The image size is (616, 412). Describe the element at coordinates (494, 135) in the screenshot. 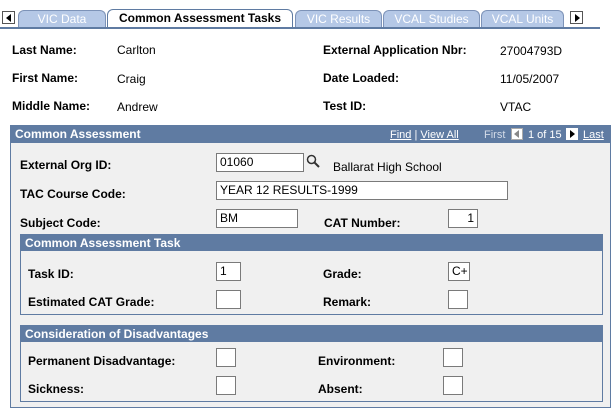

I see `first-link: First` at that location.